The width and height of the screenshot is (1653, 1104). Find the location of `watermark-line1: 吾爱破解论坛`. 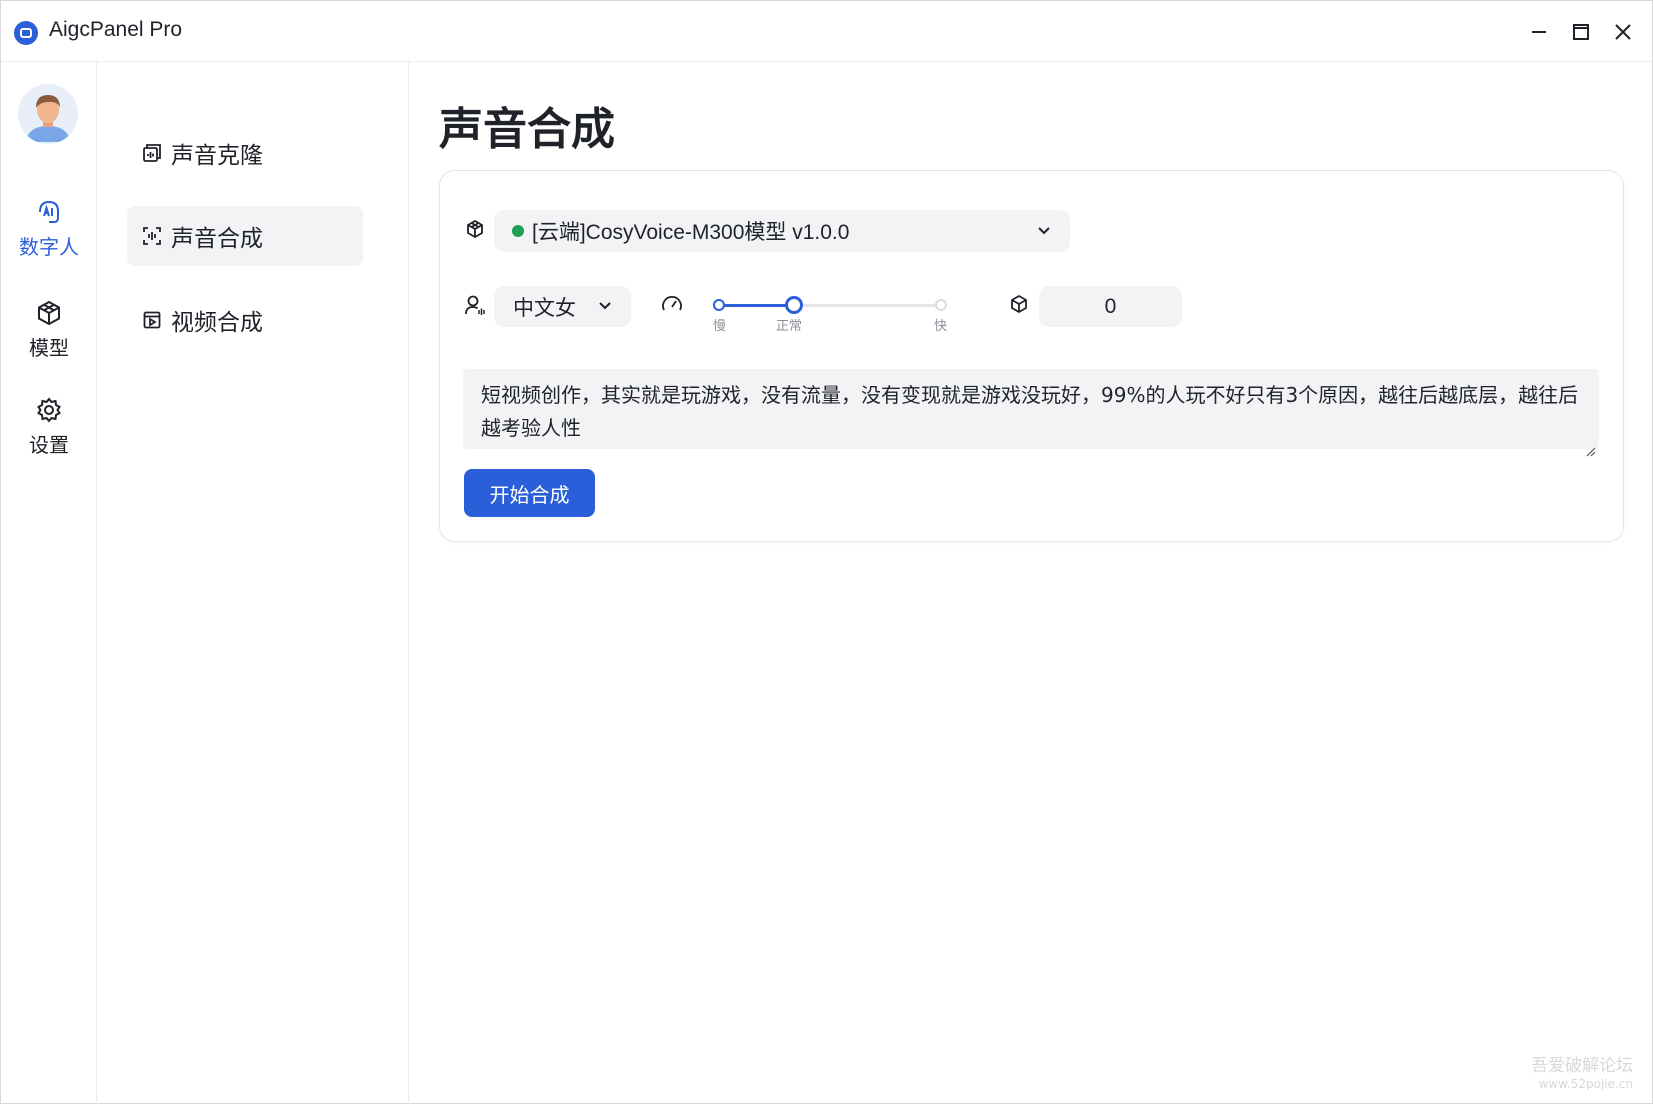

watermark-line1: 吾爱破解论坛 is located at coordinates (1582, 1066).